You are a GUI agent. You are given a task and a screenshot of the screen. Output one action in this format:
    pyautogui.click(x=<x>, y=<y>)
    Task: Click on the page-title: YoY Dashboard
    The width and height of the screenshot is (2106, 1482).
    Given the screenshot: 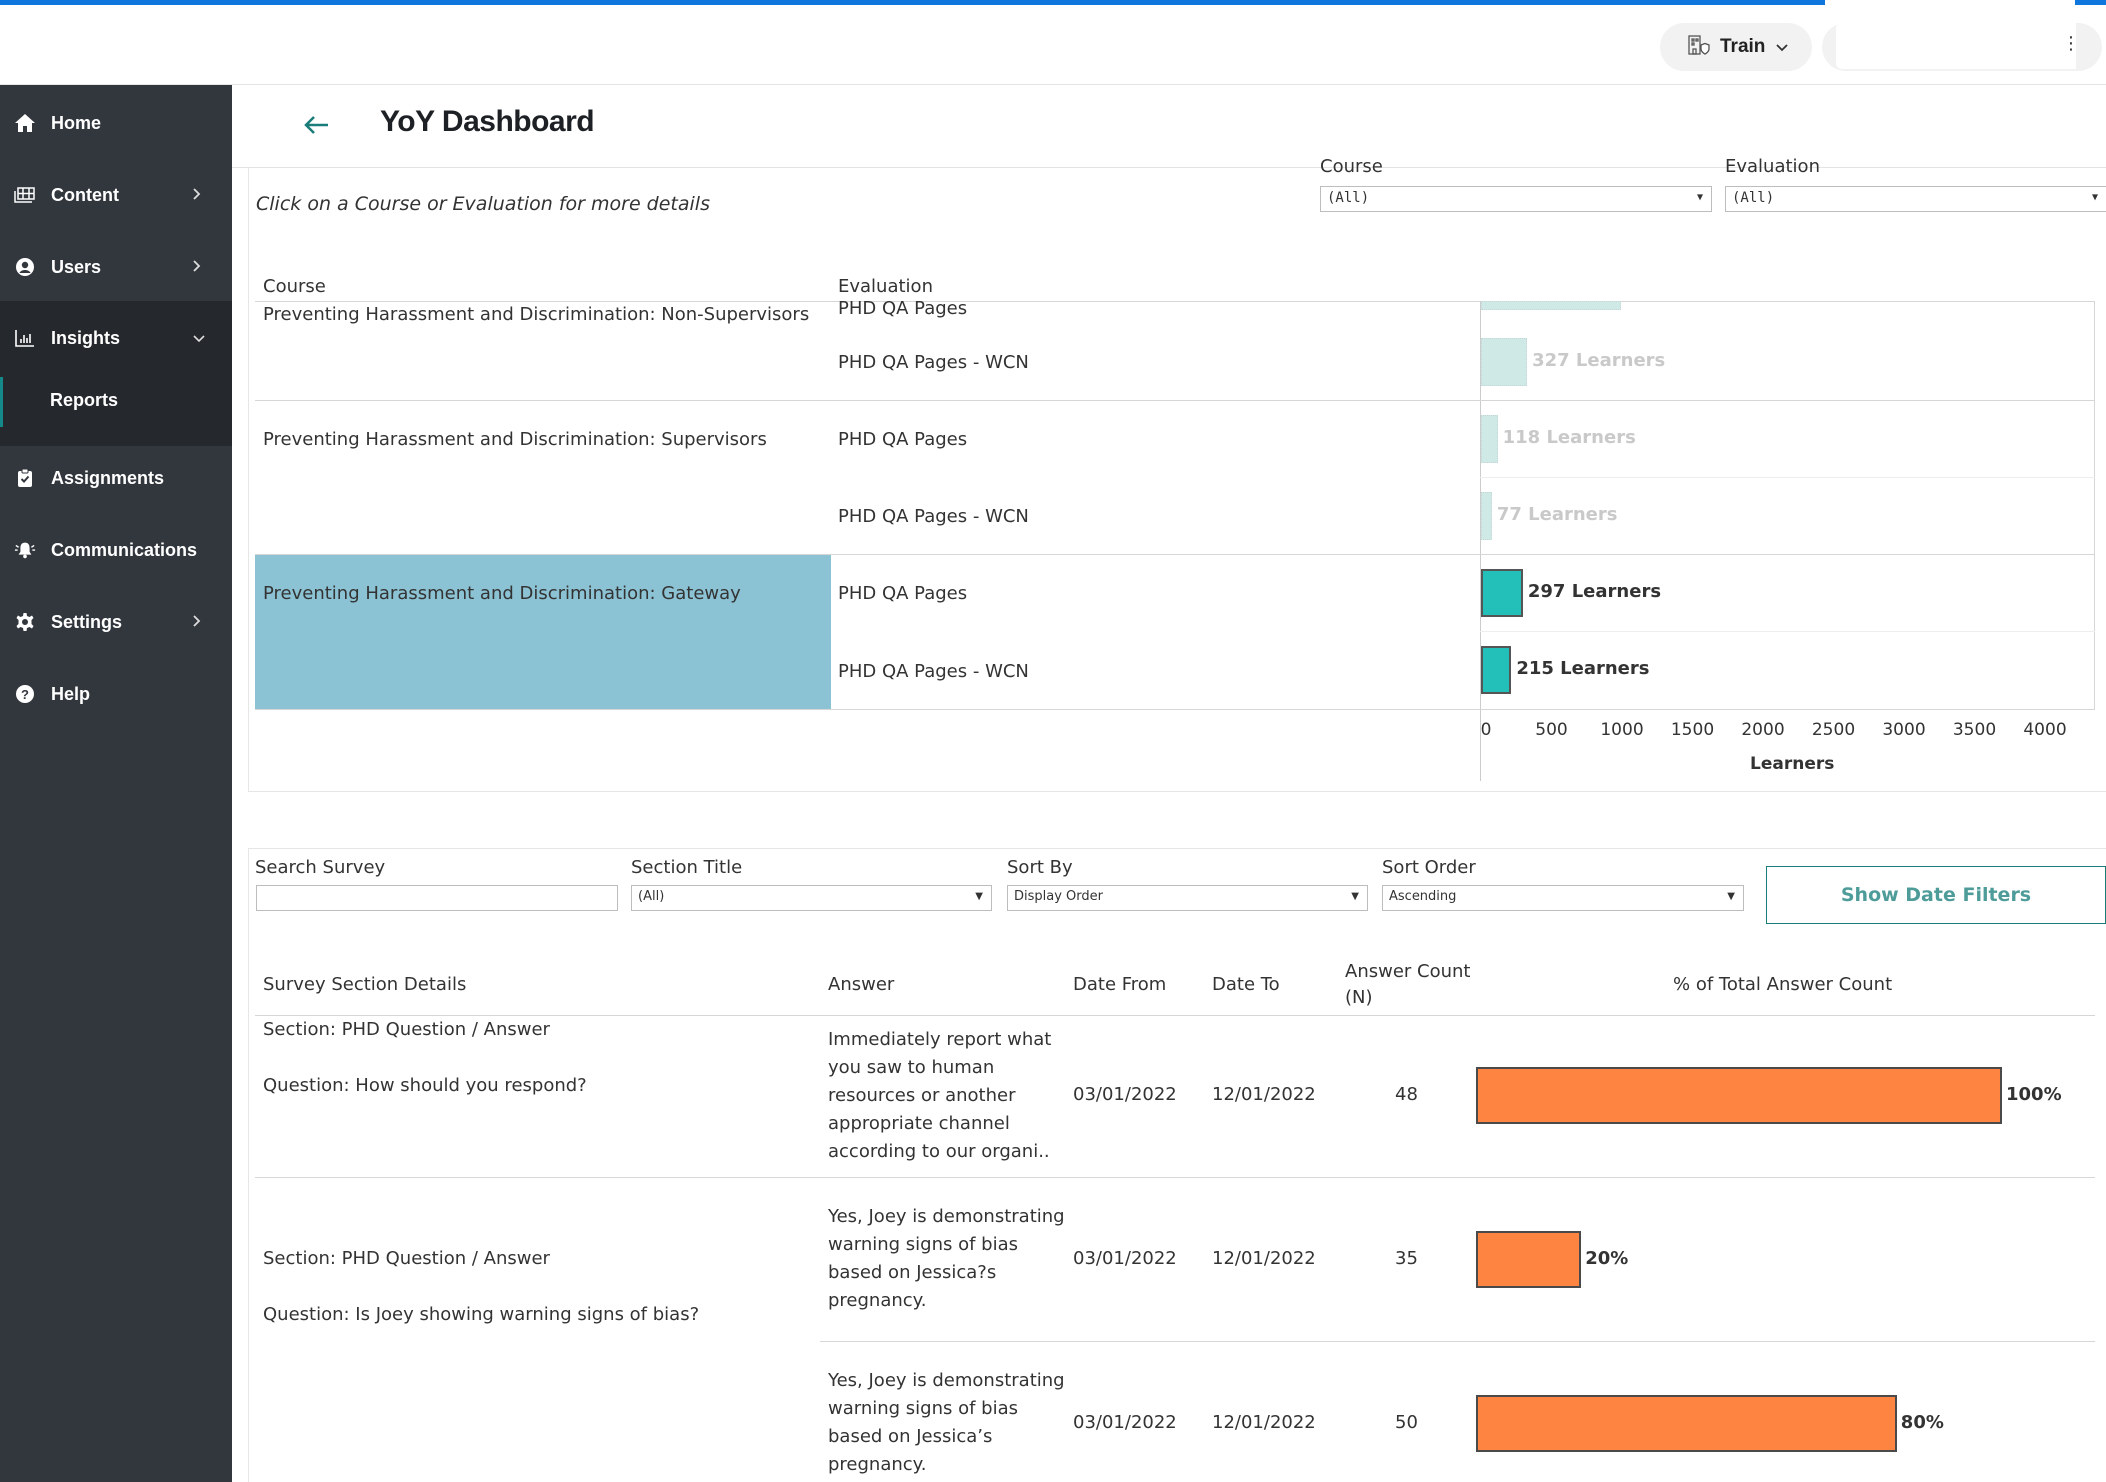 What is the action you would take?
    pyautogui.click(x=487, y=121)
    